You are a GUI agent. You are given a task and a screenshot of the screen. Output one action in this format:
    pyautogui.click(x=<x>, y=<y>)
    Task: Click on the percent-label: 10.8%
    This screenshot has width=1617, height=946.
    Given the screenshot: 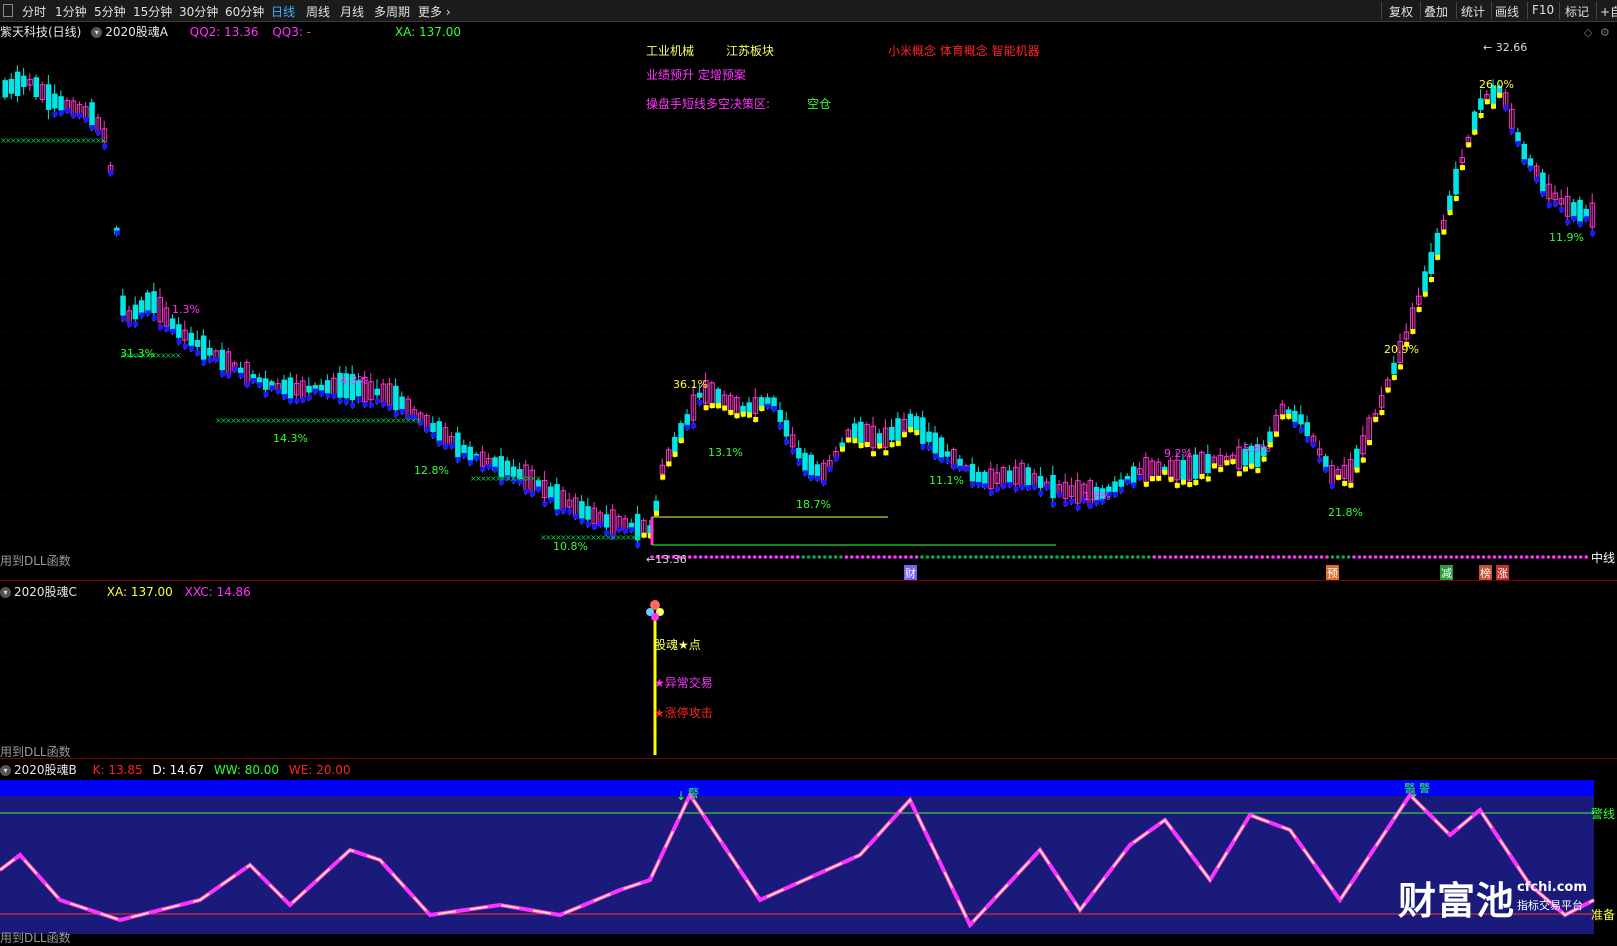 What is the action you would take?
    pyautogui.click(x=570, y=546)
    